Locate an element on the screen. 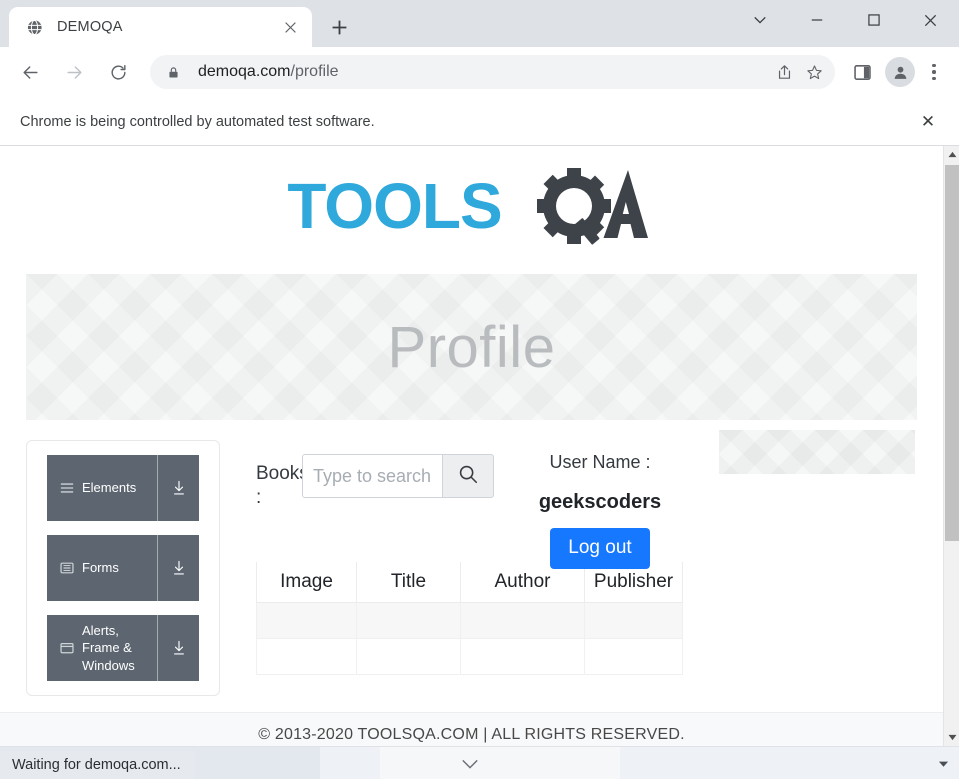 The height and width of the screenshot is (779, 959). column-header-title: Title is located at coordinates (408, 582).